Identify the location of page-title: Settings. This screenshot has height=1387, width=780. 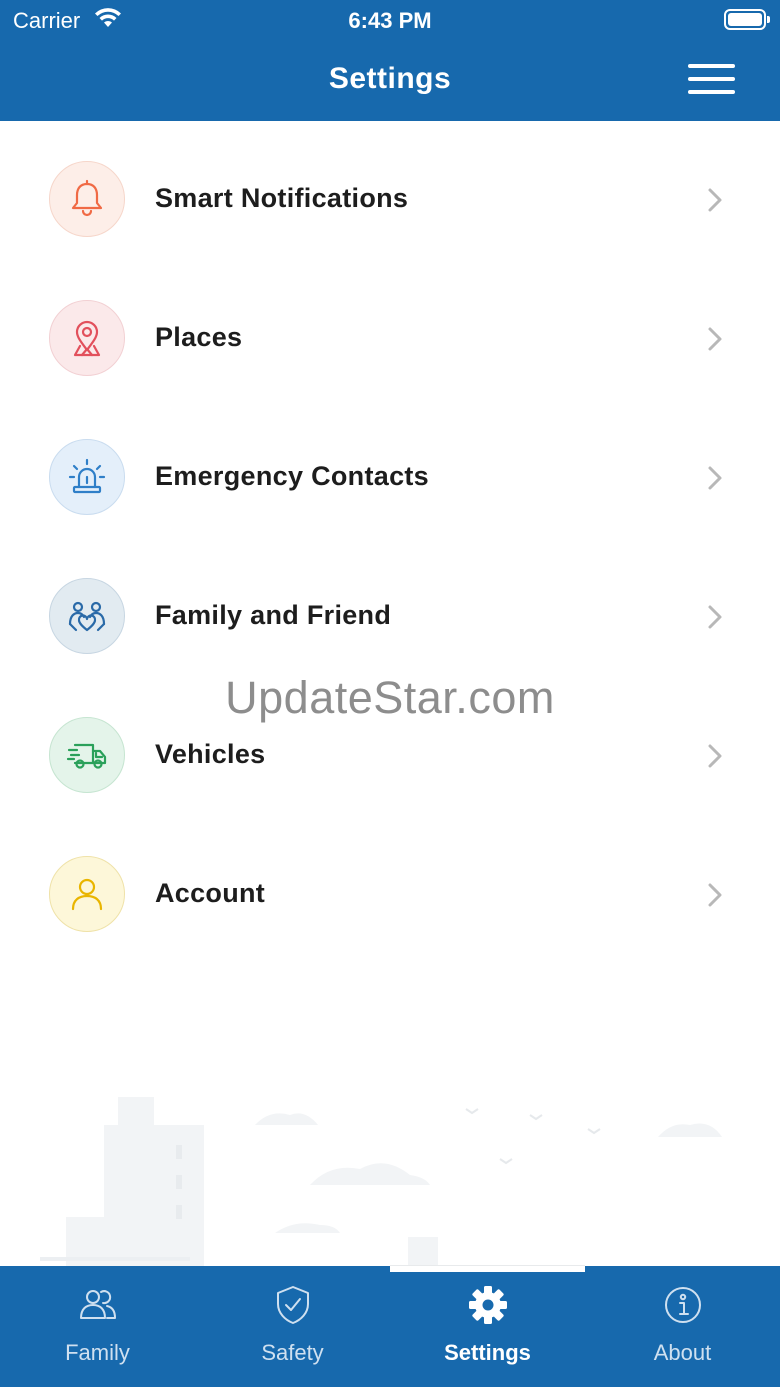
(390, 78).